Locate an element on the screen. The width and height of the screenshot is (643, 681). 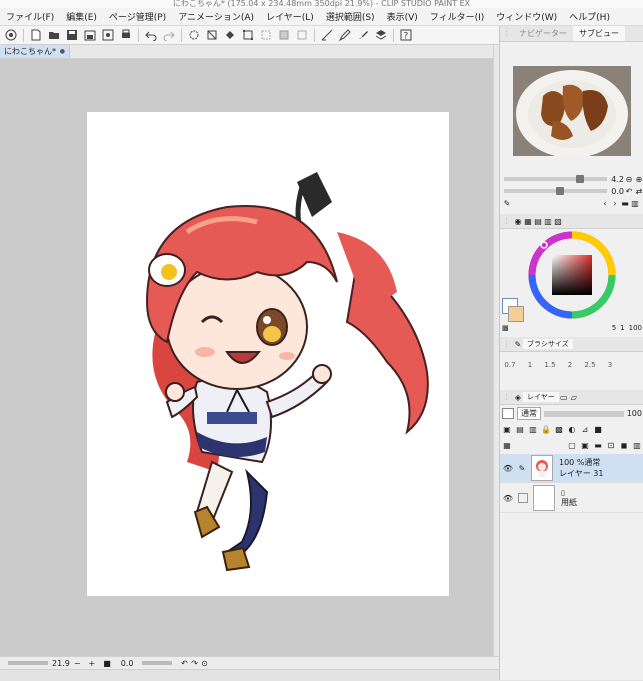
menu-selection: 選択範囲(S) is located at coordinates (350, 16).